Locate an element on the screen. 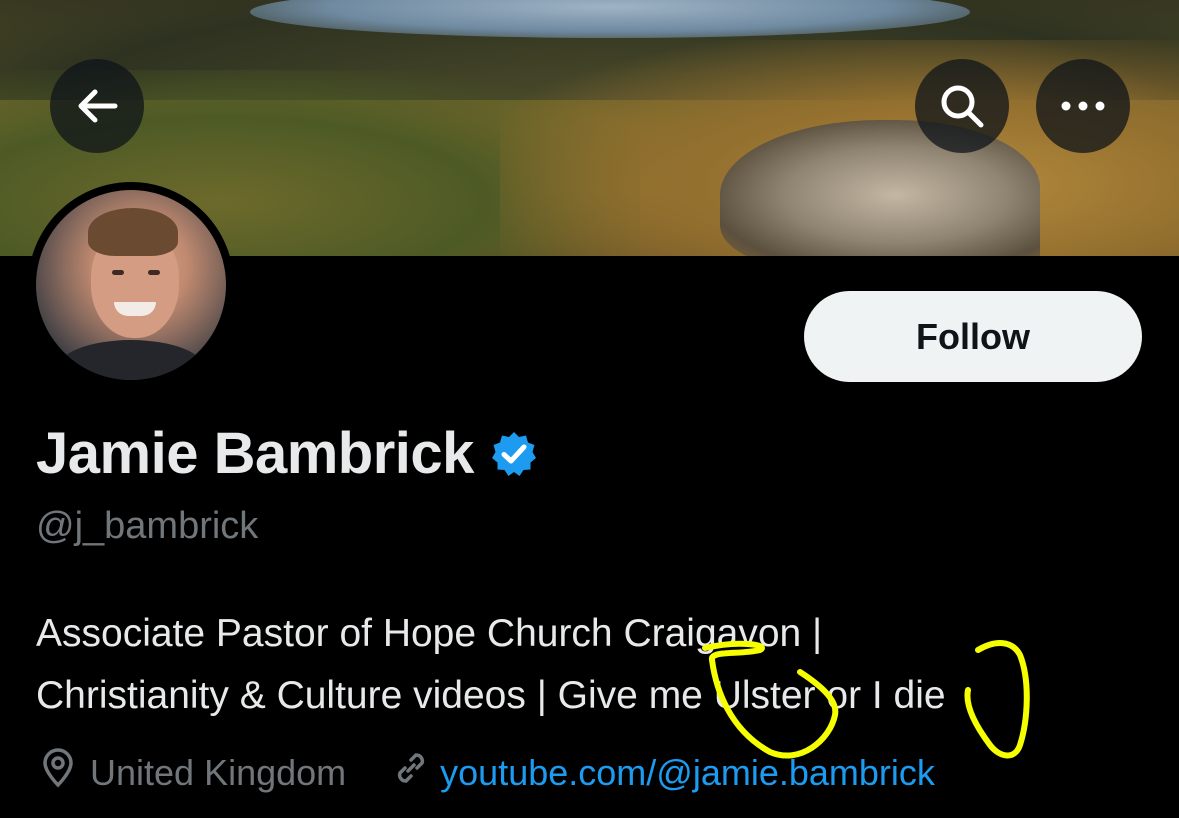 Image resolution: width=1179 pixels, height=818 pixels. more-options-button is located at coordinates (1083, 106).